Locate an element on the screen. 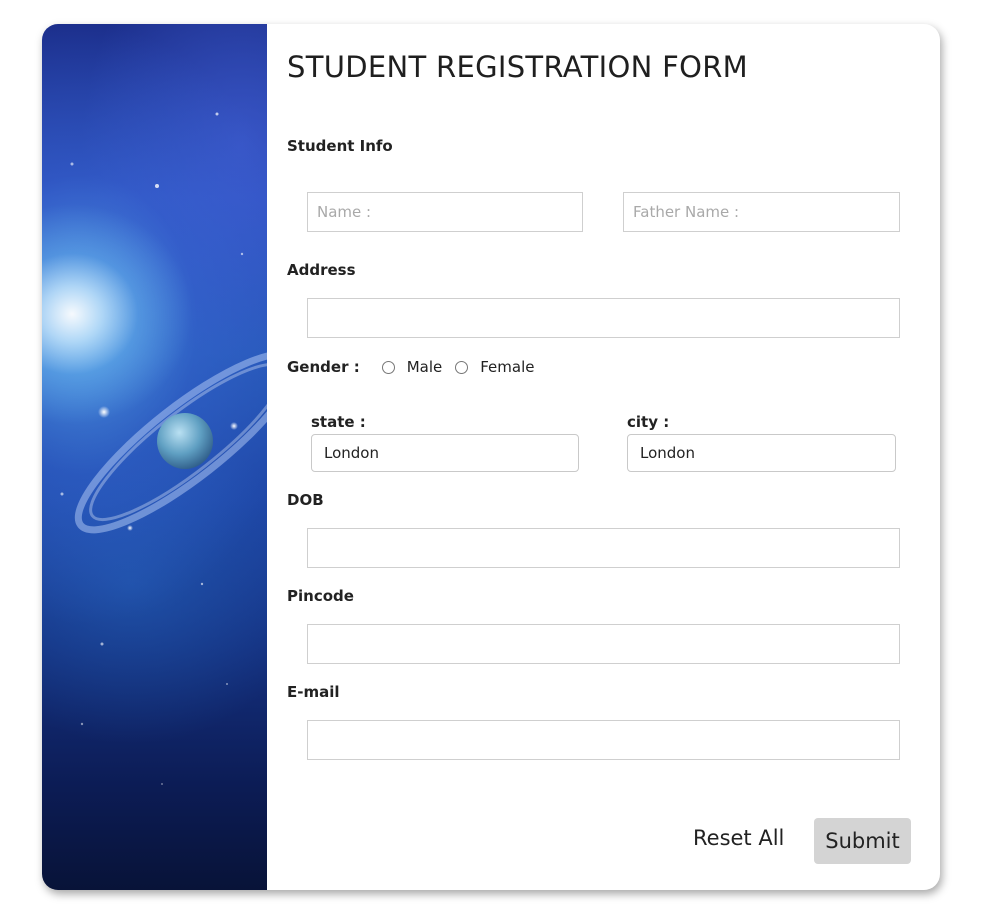 The image size is (993, 912). dob-input is located at coordinates (603, 548).